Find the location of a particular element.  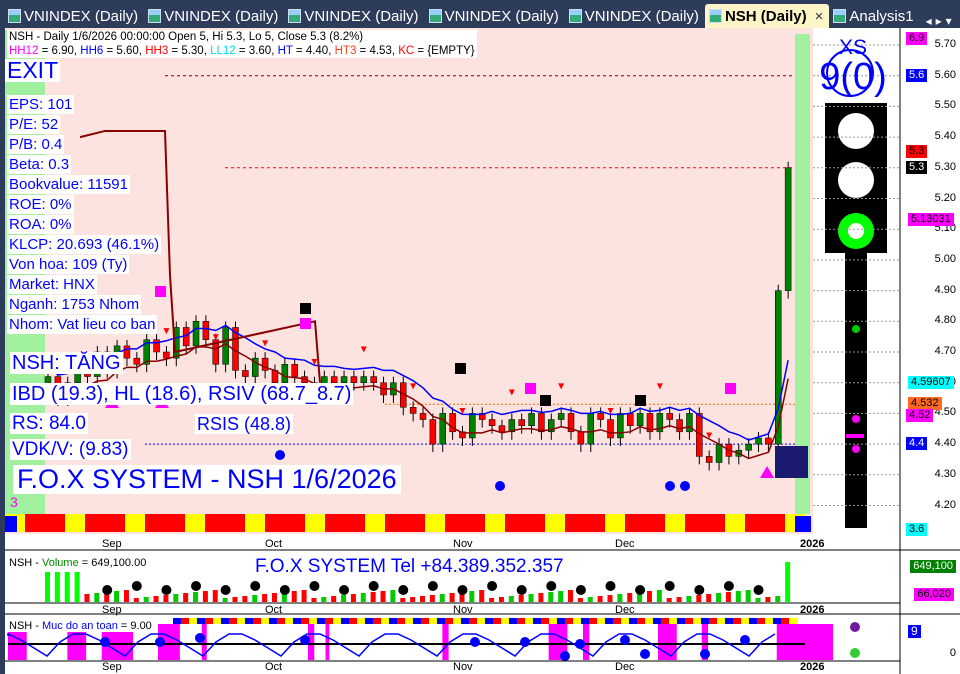

date-label: Oct is located at coordinates (274, 610).